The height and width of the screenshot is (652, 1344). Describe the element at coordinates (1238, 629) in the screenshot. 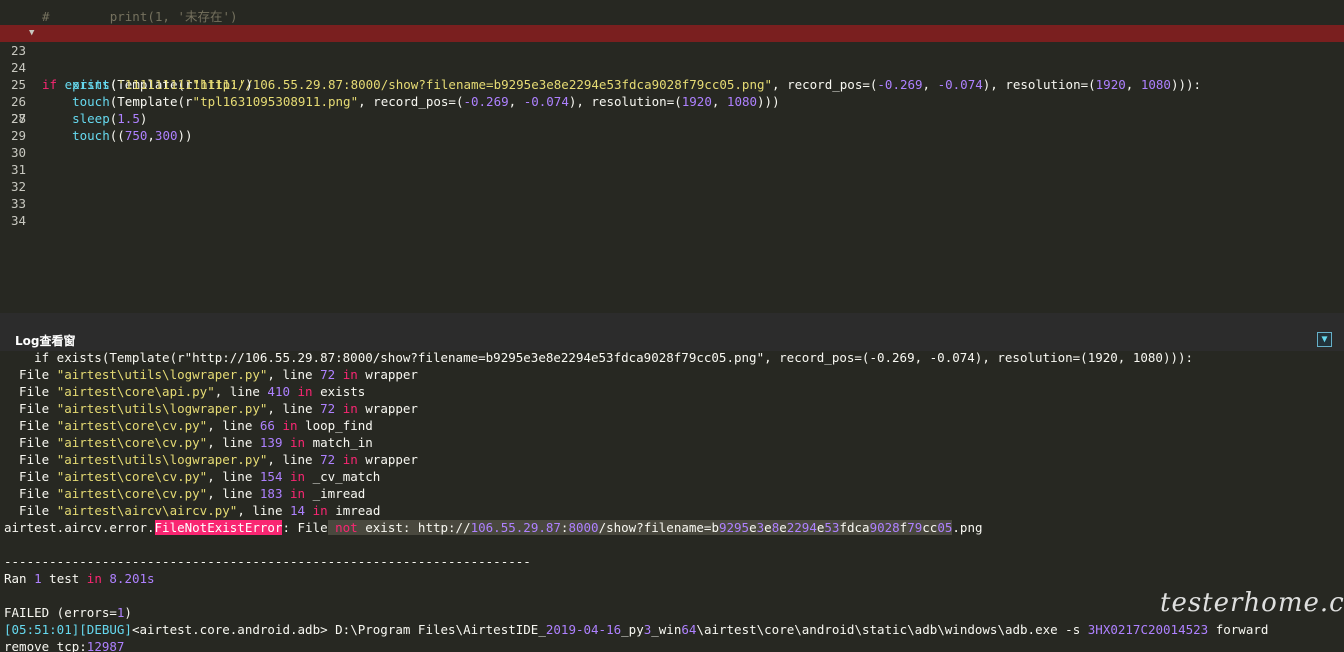

I see `debug-text: forward` at that location.